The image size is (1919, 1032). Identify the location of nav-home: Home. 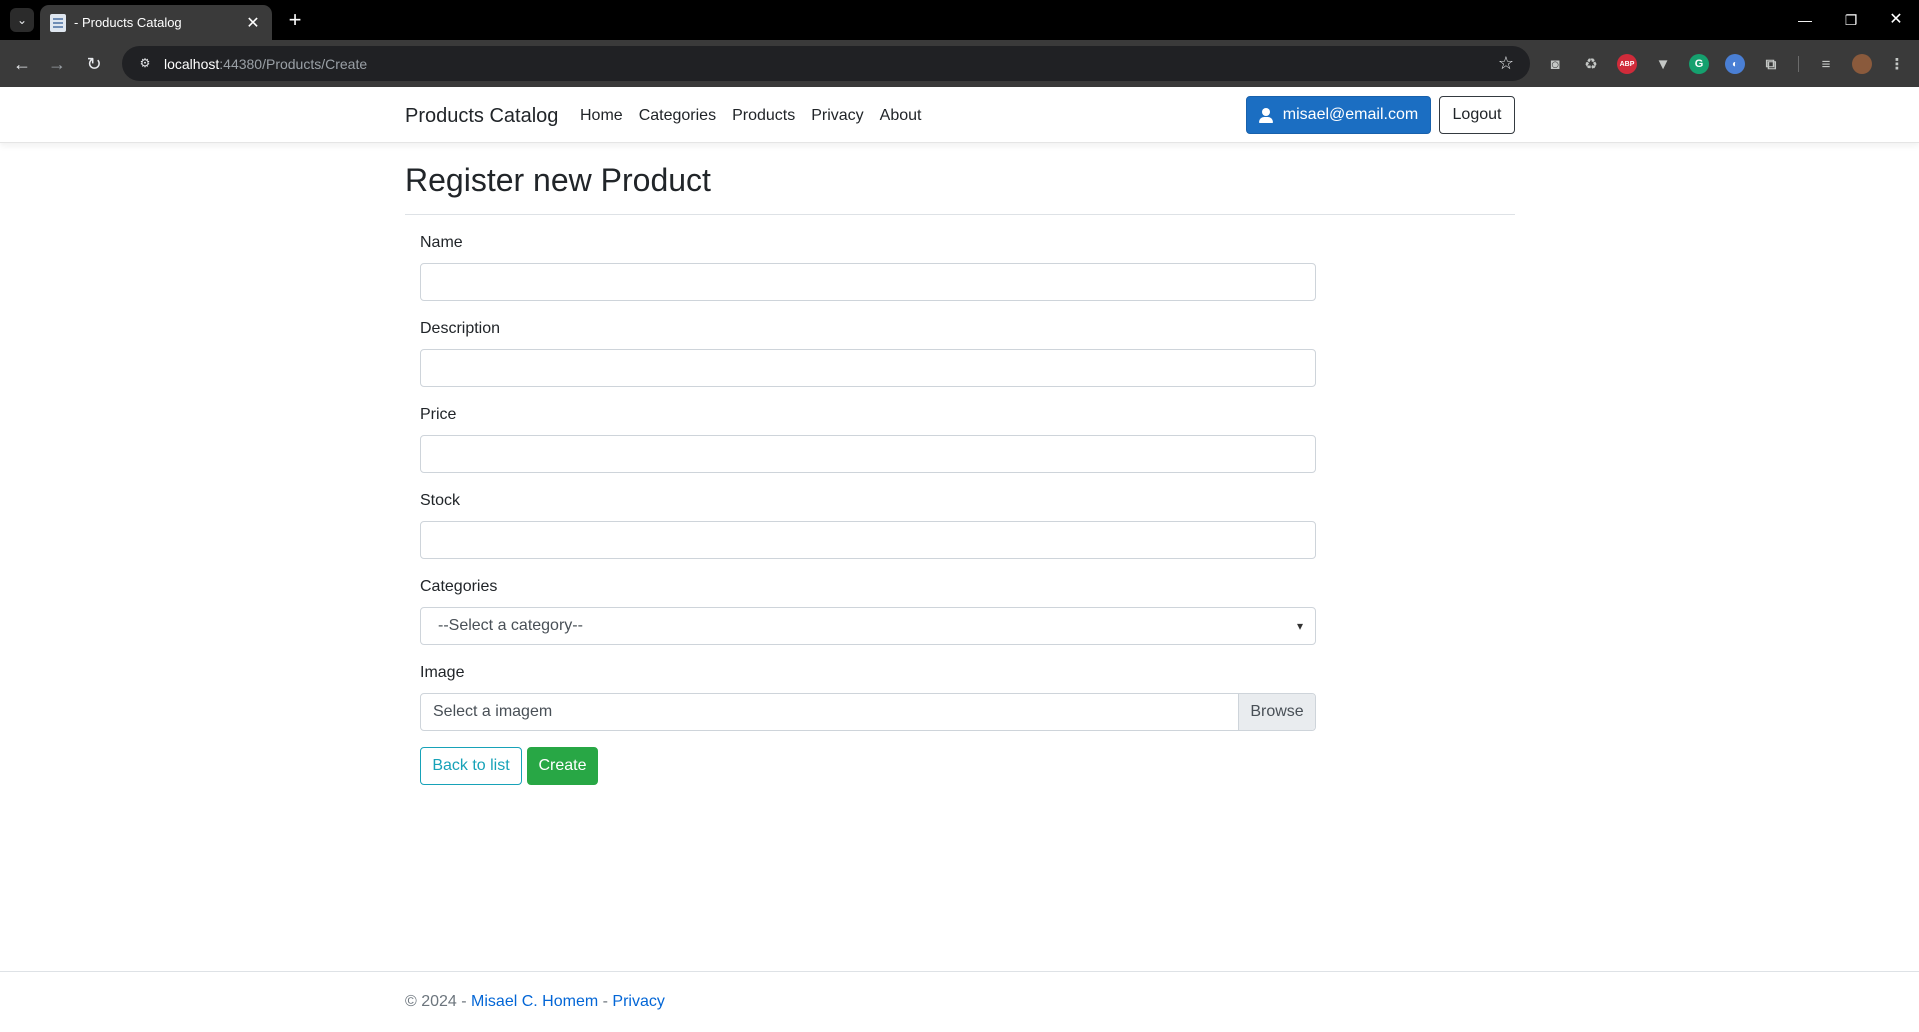
(601, 116).